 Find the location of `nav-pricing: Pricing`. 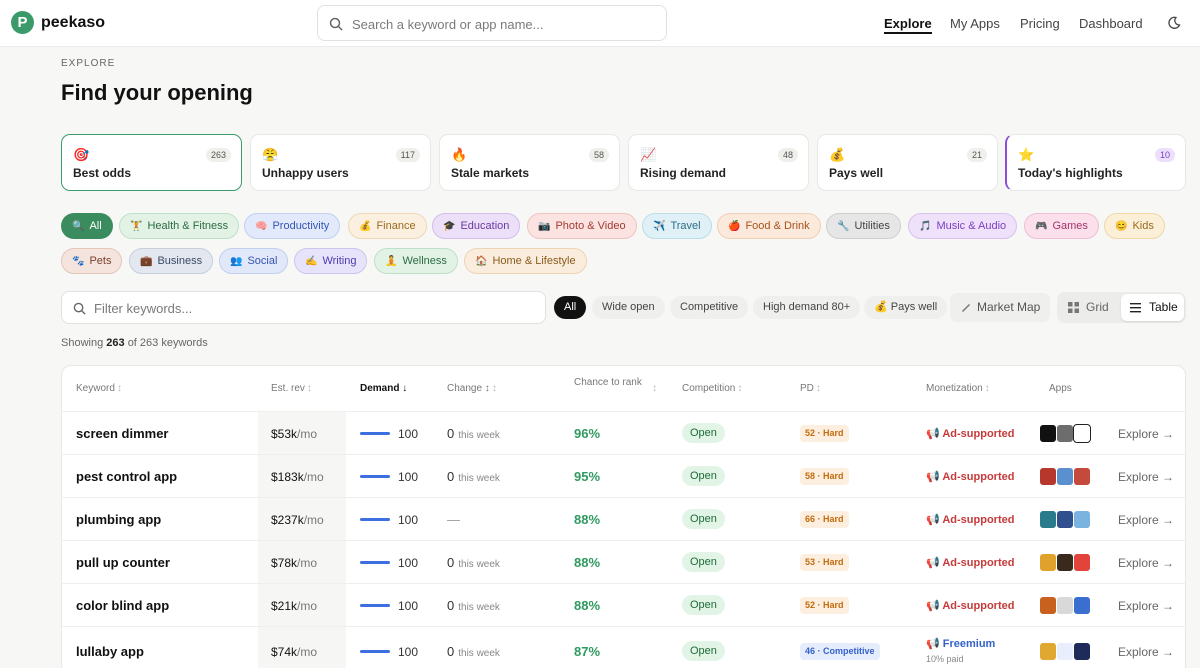

nav-pricing: Pricing is located at coordinates (1040, 23).